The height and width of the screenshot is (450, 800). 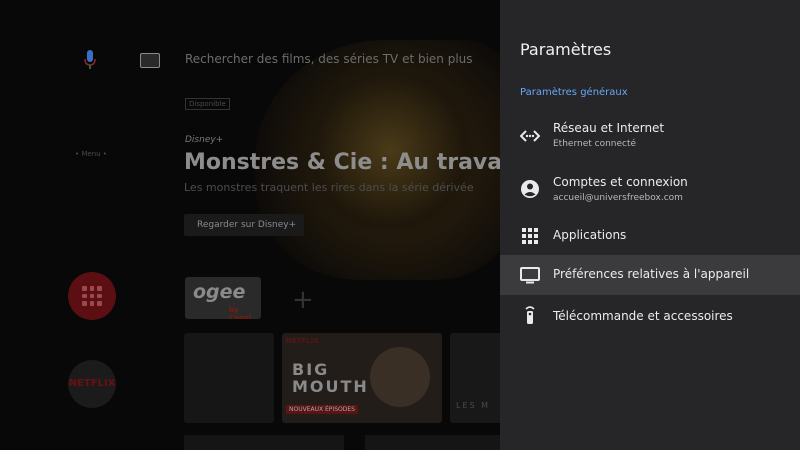 What do you see at coordinates (574, 92) in the screenshot?
I see `section-header: Paramètres généraux` at bounding box center [574, 92].